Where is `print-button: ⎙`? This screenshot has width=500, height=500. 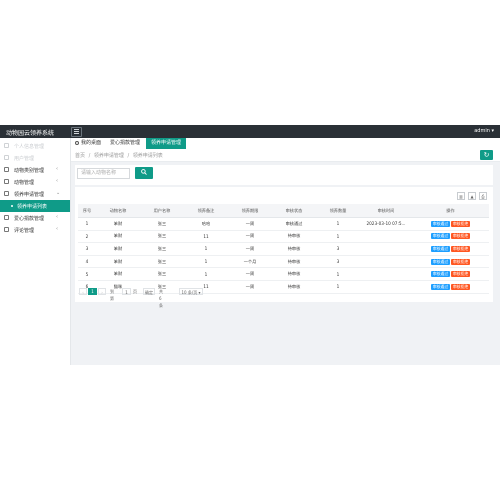 print-button: ⎙ is located at coordinates (483, 196).